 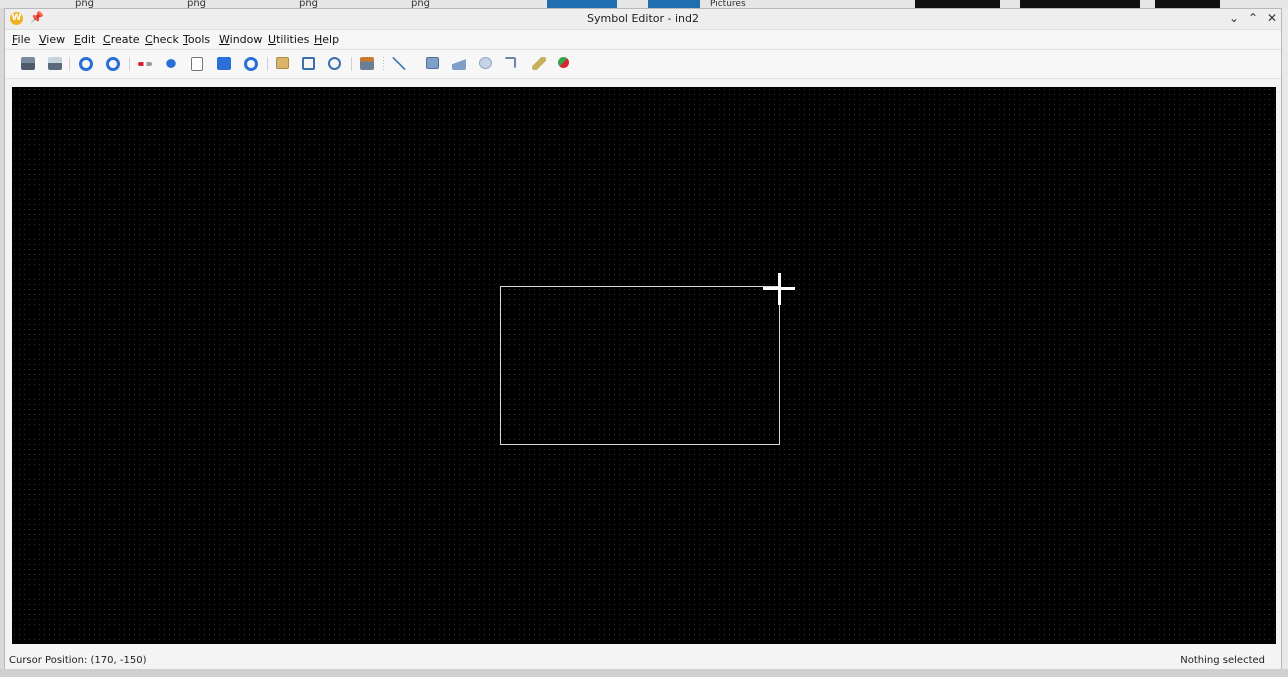 I want to click on pan-icon, so click(x=334, y=63).